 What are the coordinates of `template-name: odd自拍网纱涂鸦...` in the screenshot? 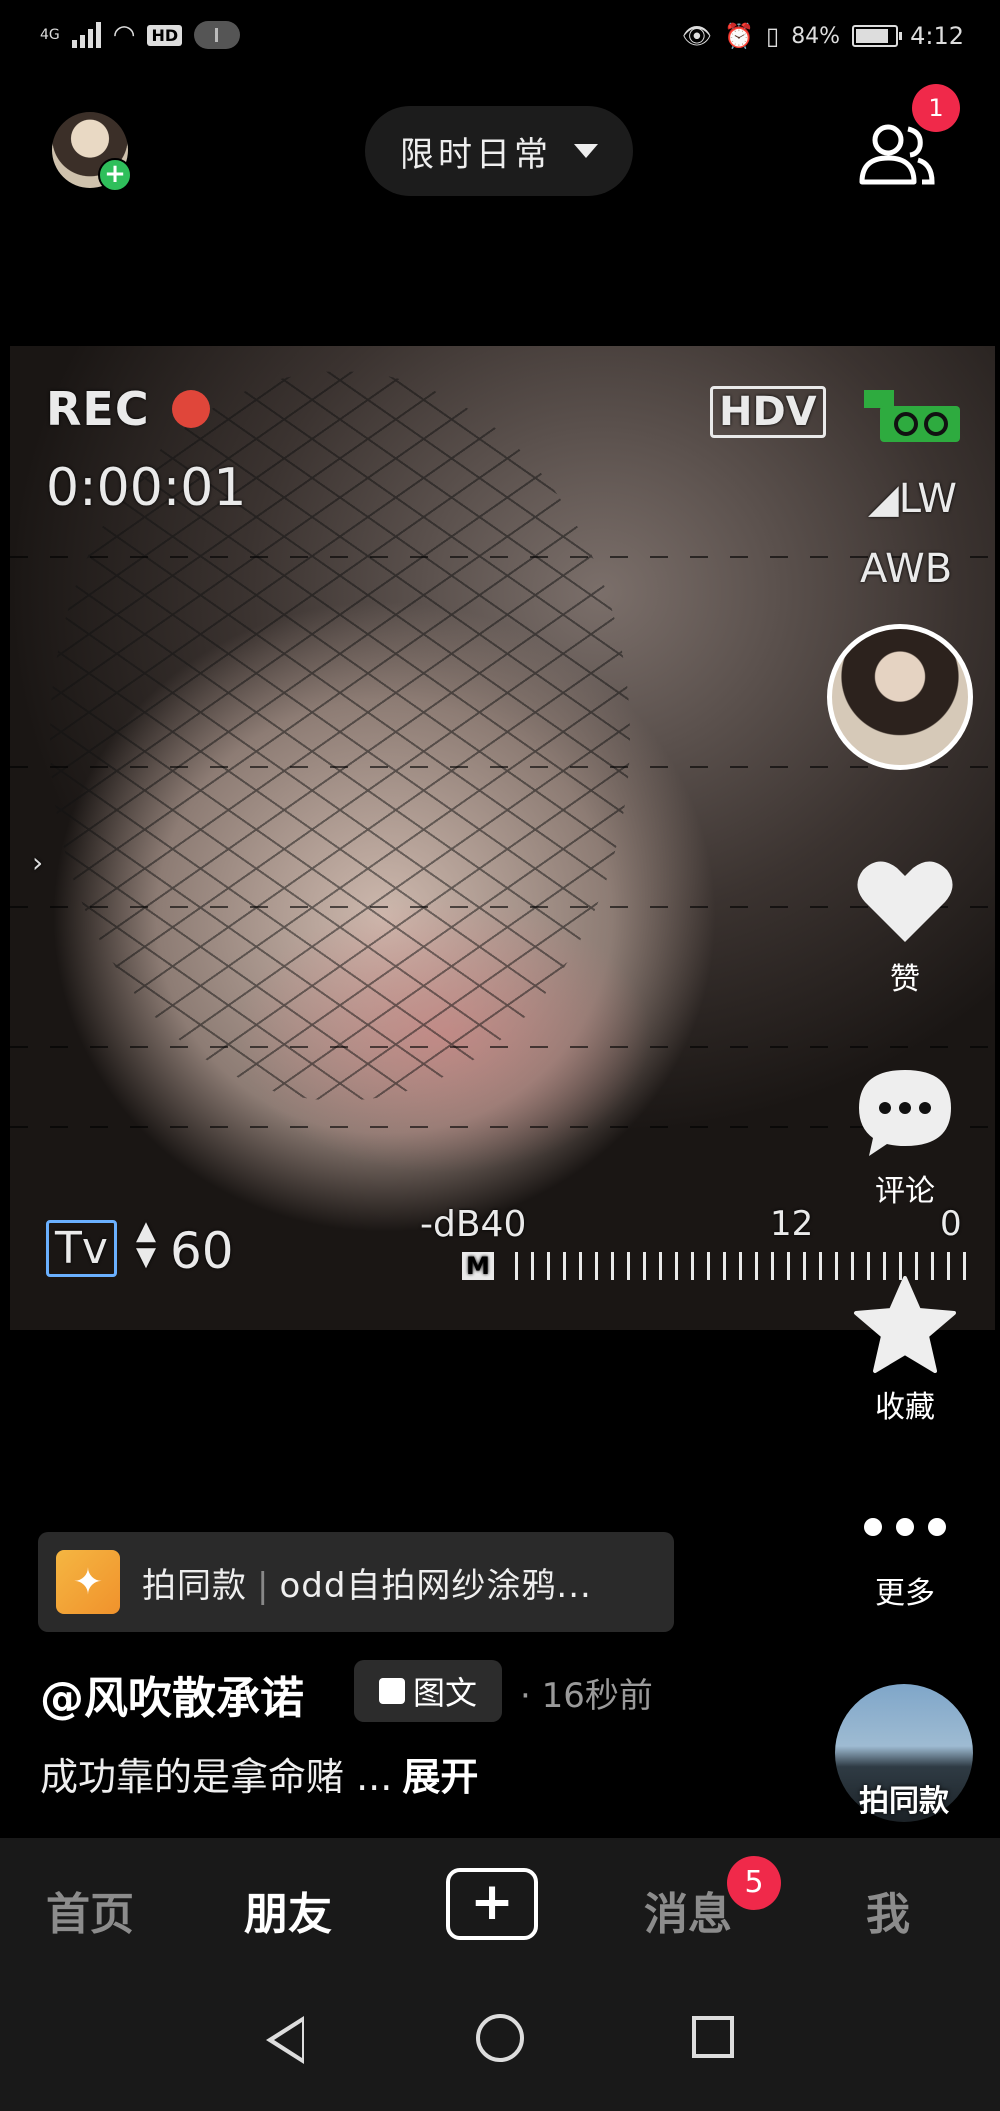 It's located at (435, 1585).